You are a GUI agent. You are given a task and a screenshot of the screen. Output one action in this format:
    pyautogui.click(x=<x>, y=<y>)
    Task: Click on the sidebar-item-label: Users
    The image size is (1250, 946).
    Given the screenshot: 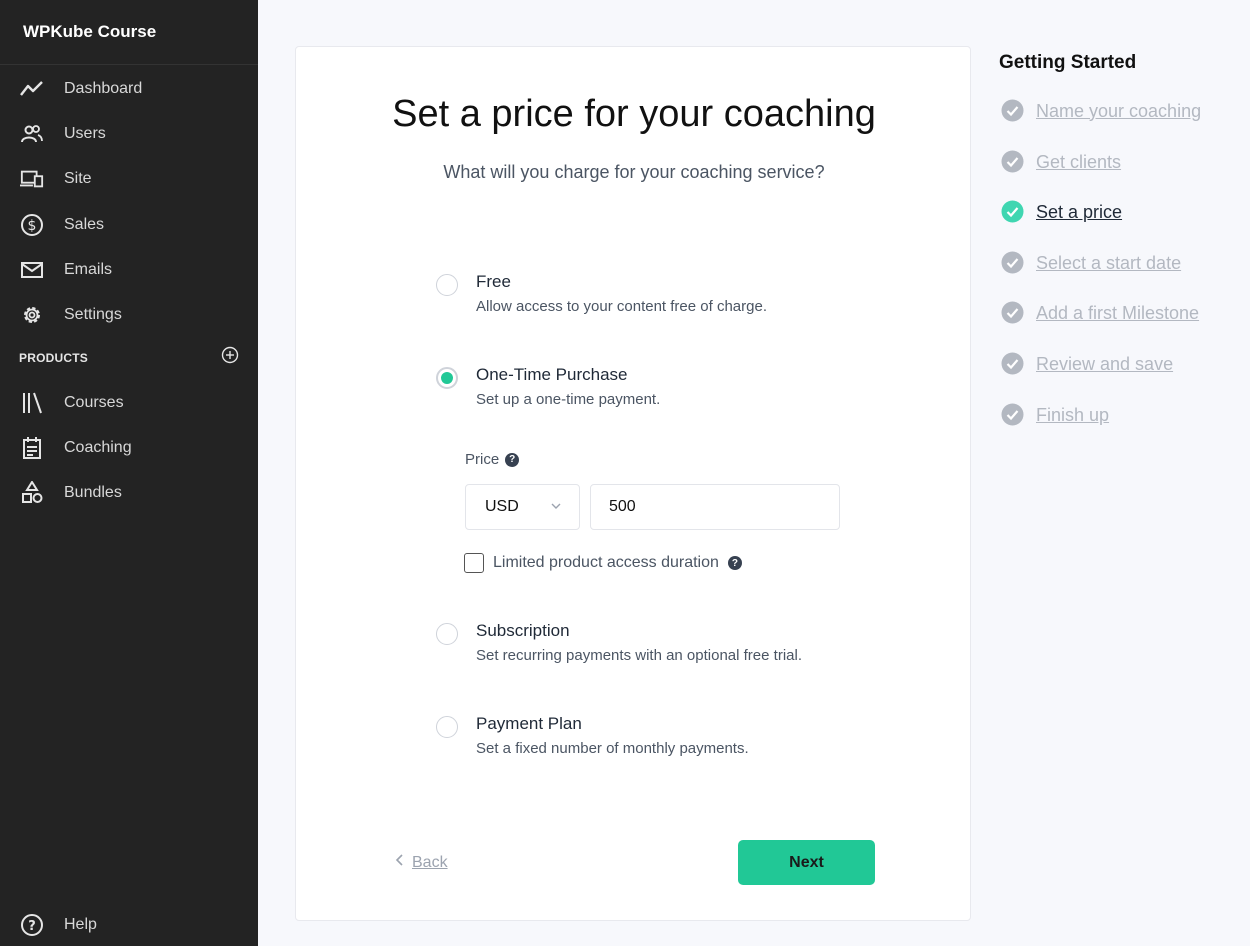 What is the action you would take?
    pyautogui.click(x=85, y=133)
    